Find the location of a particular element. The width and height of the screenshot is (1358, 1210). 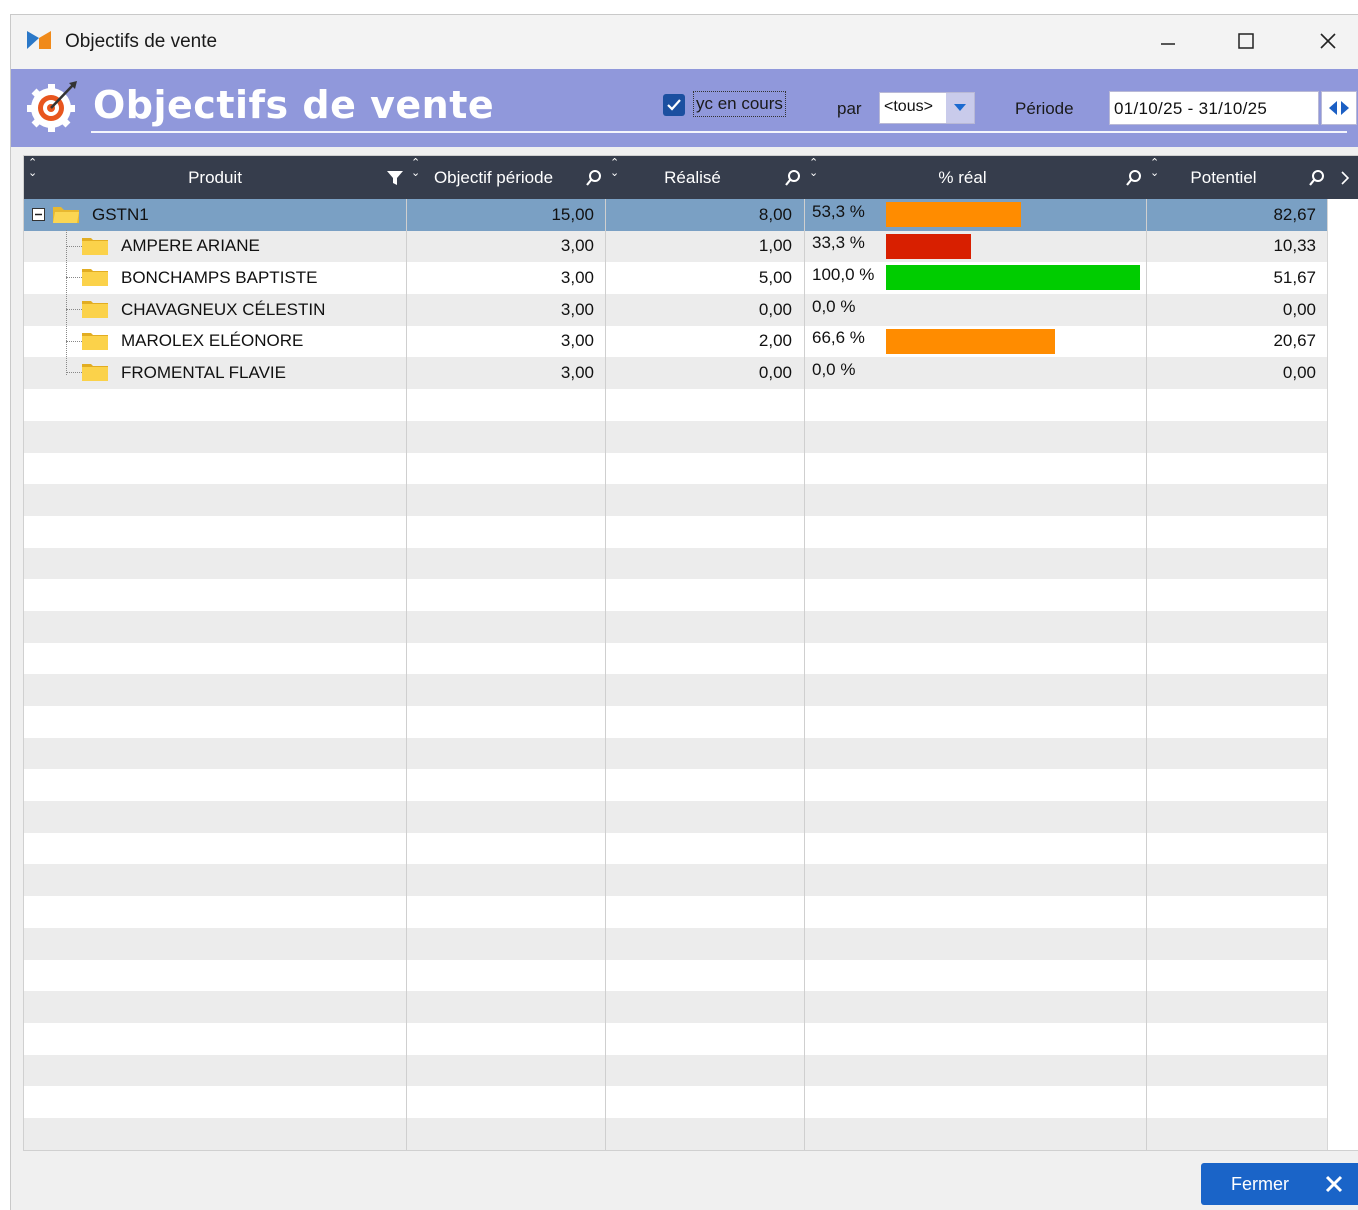

realise-value: 0,00 is located at coordinates (775, 309).